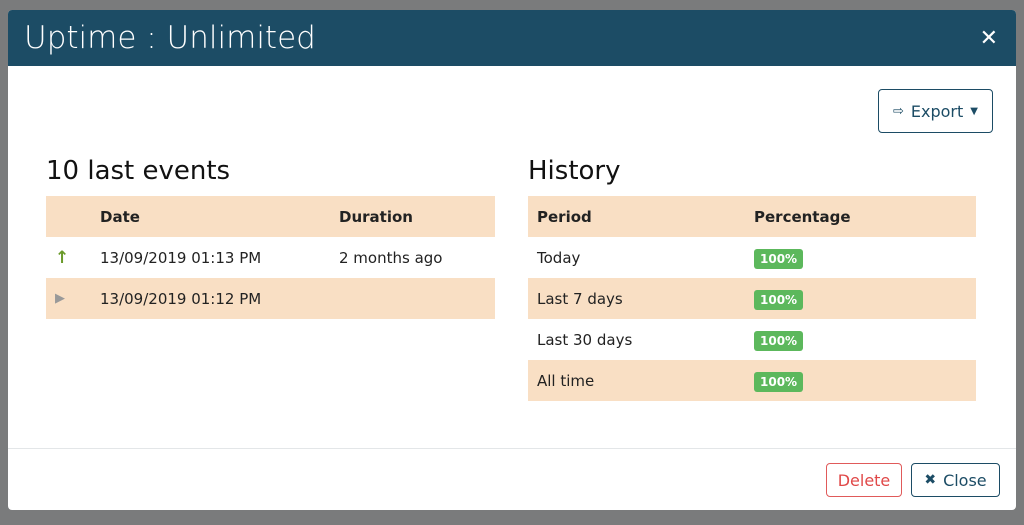  I want to click on export-label: Export, so click(937, 111).